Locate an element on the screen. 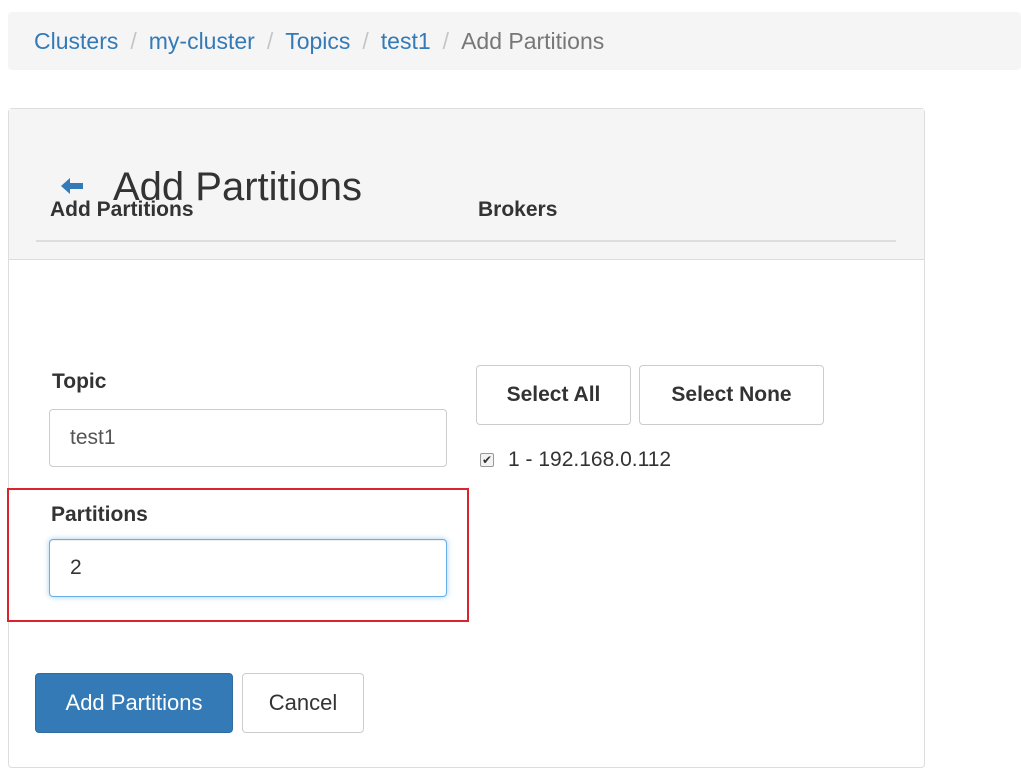  checkmark-icon: ✔ is located at coordinates (487, 460).